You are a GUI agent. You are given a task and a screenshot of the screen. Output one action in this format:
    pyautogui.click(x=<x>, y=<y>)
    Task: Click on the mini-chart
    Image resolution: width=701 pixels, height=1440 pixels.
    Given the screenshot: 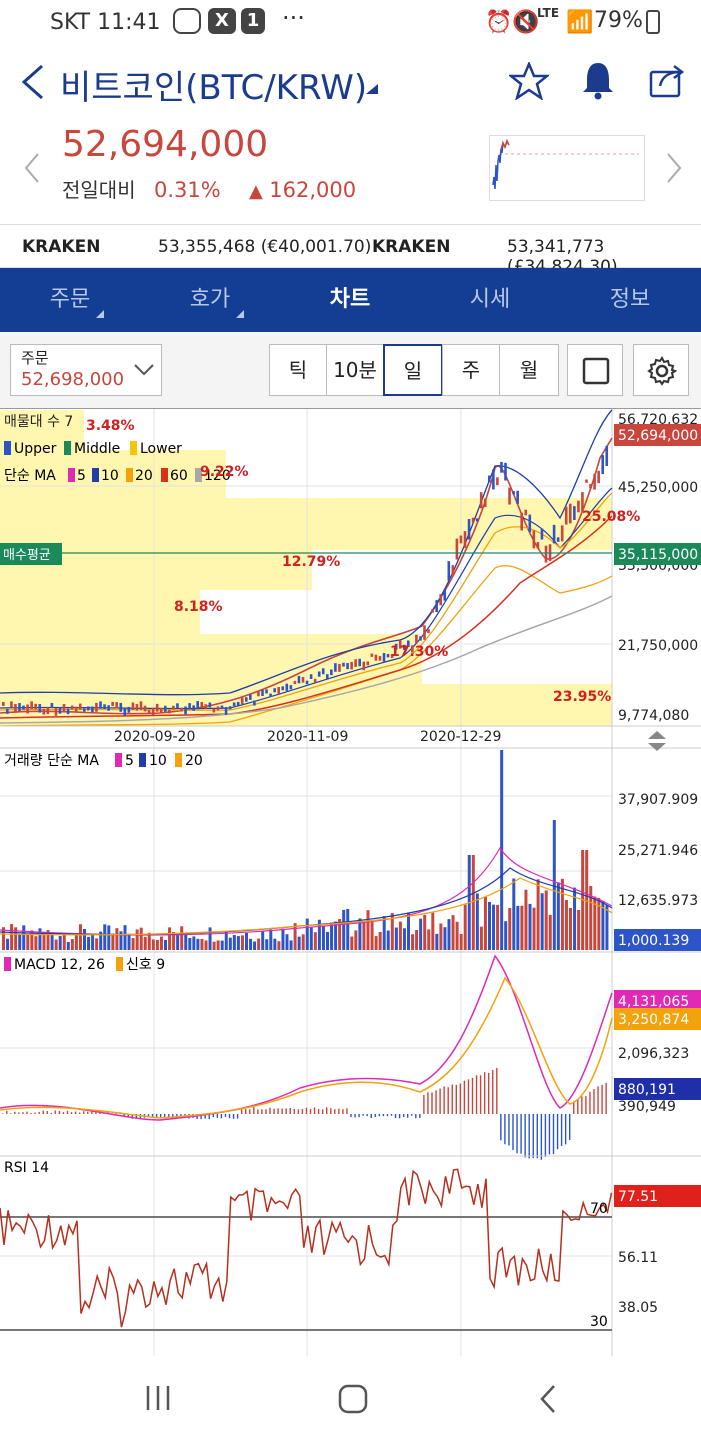 What is the action you would take?
    pyautogui.click(x=567, y=168)
    